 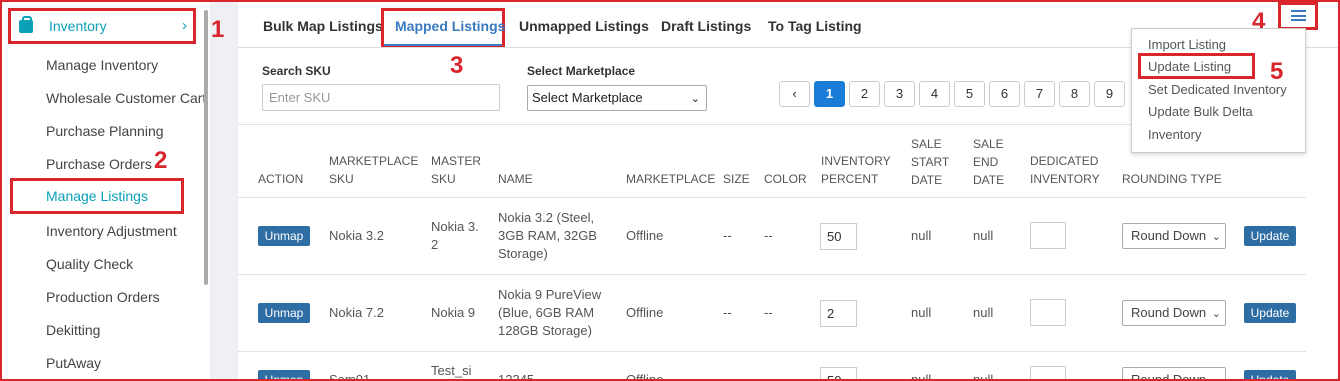 I want to click on tab-unmapped-listings: Unmapped Listings, so click(x=584, y=26).